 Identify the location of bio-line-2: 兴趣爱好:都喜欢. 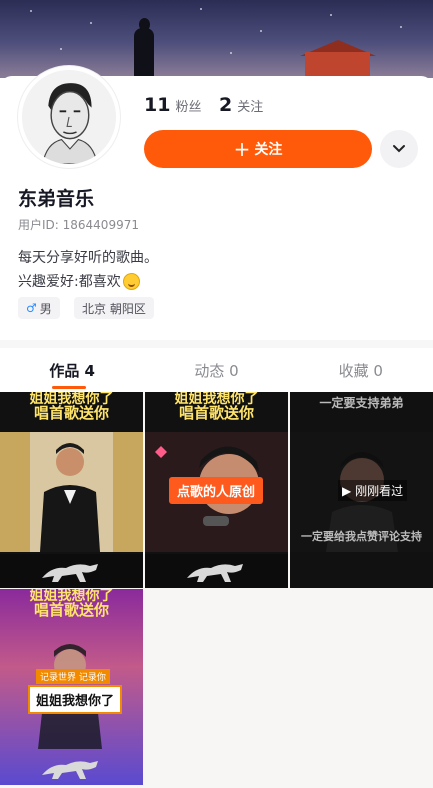
(79, 281).